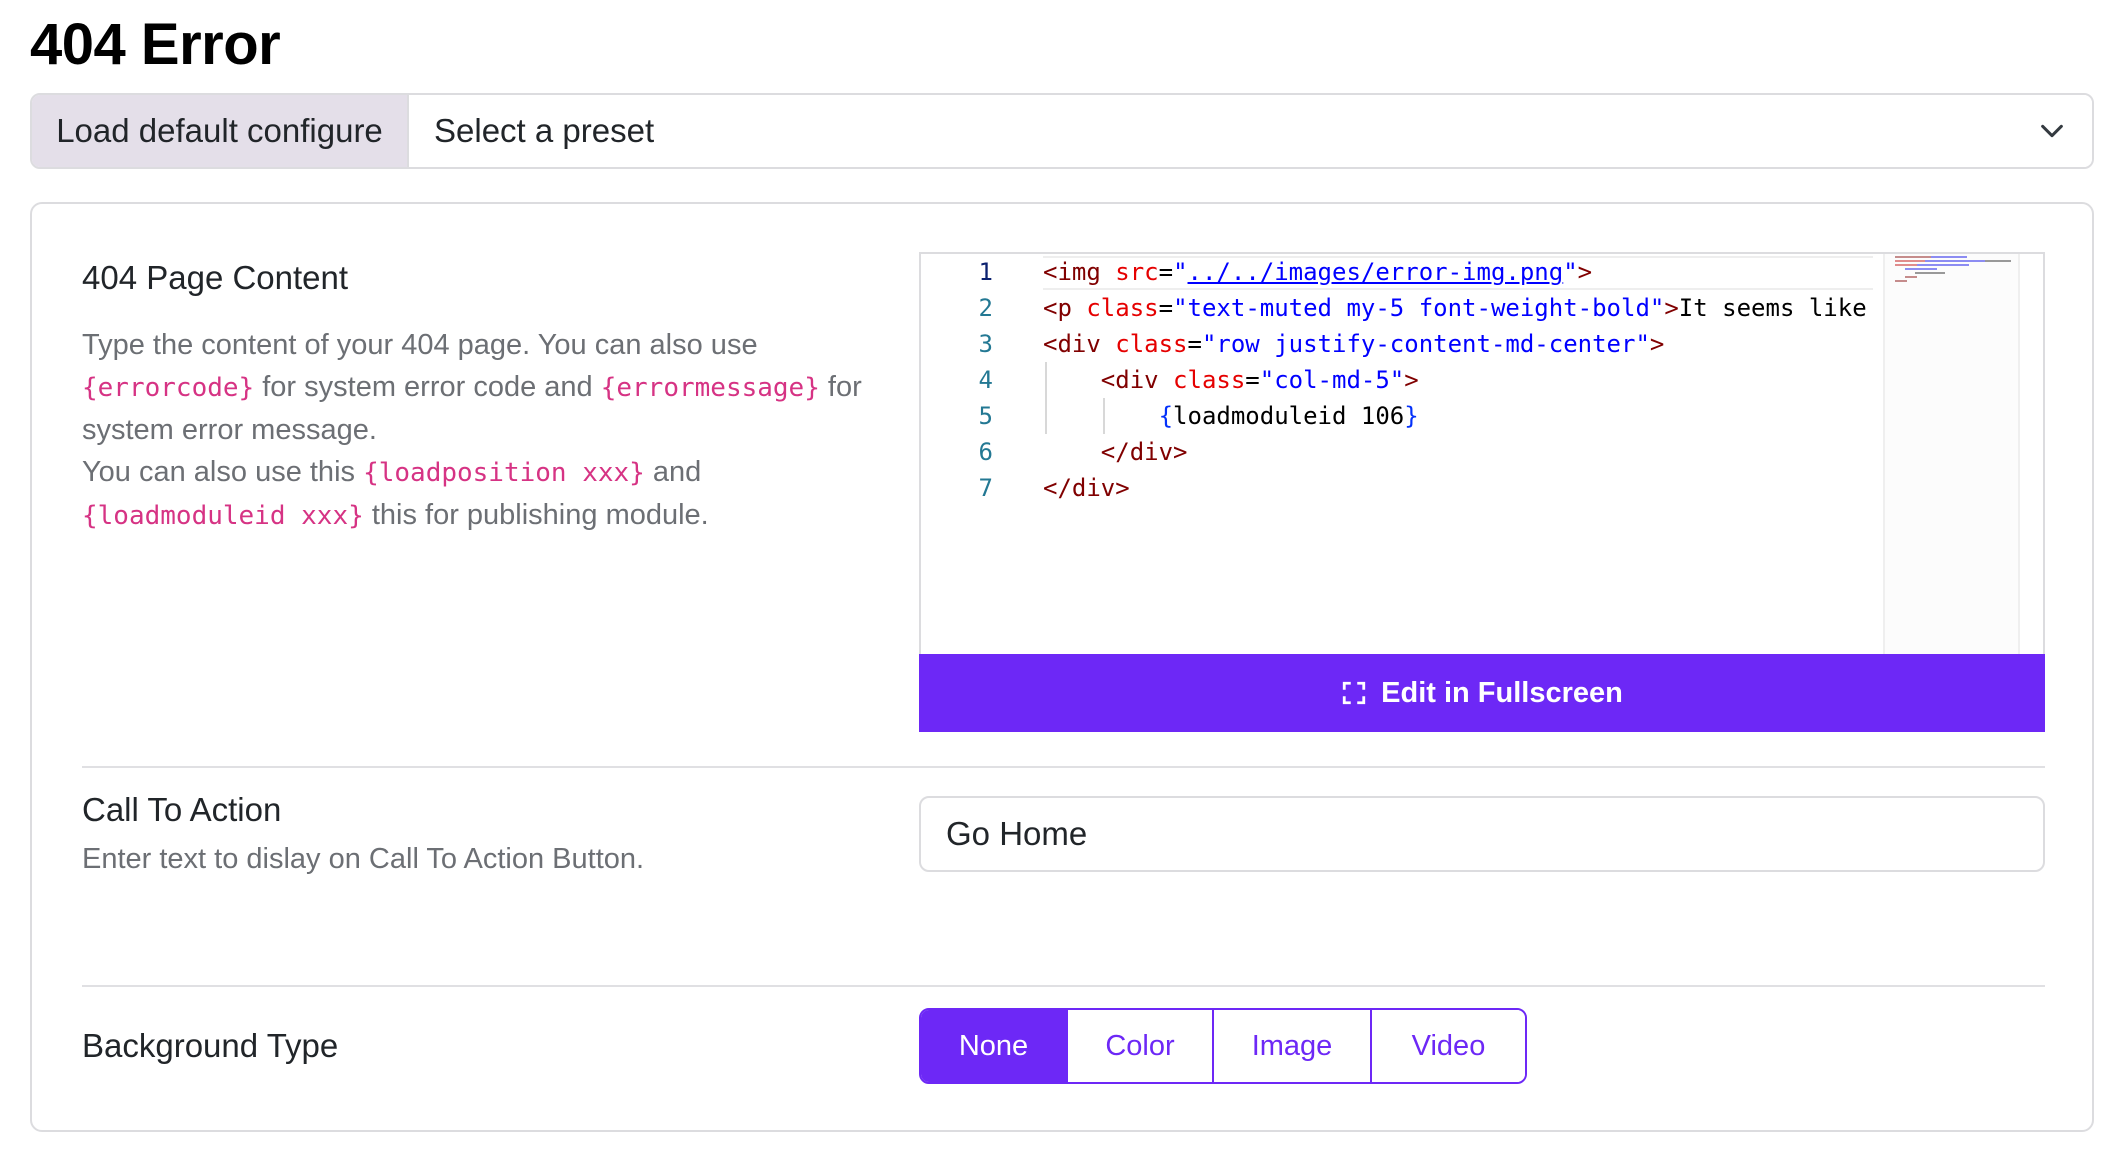 This screenshot has height=1160, width=2120. What do you see at coordinates (966, 454) in the screenshot?
I see `line-number-gutter: 1 2 3 4 5 6 7` at bounding box center [966, 454].